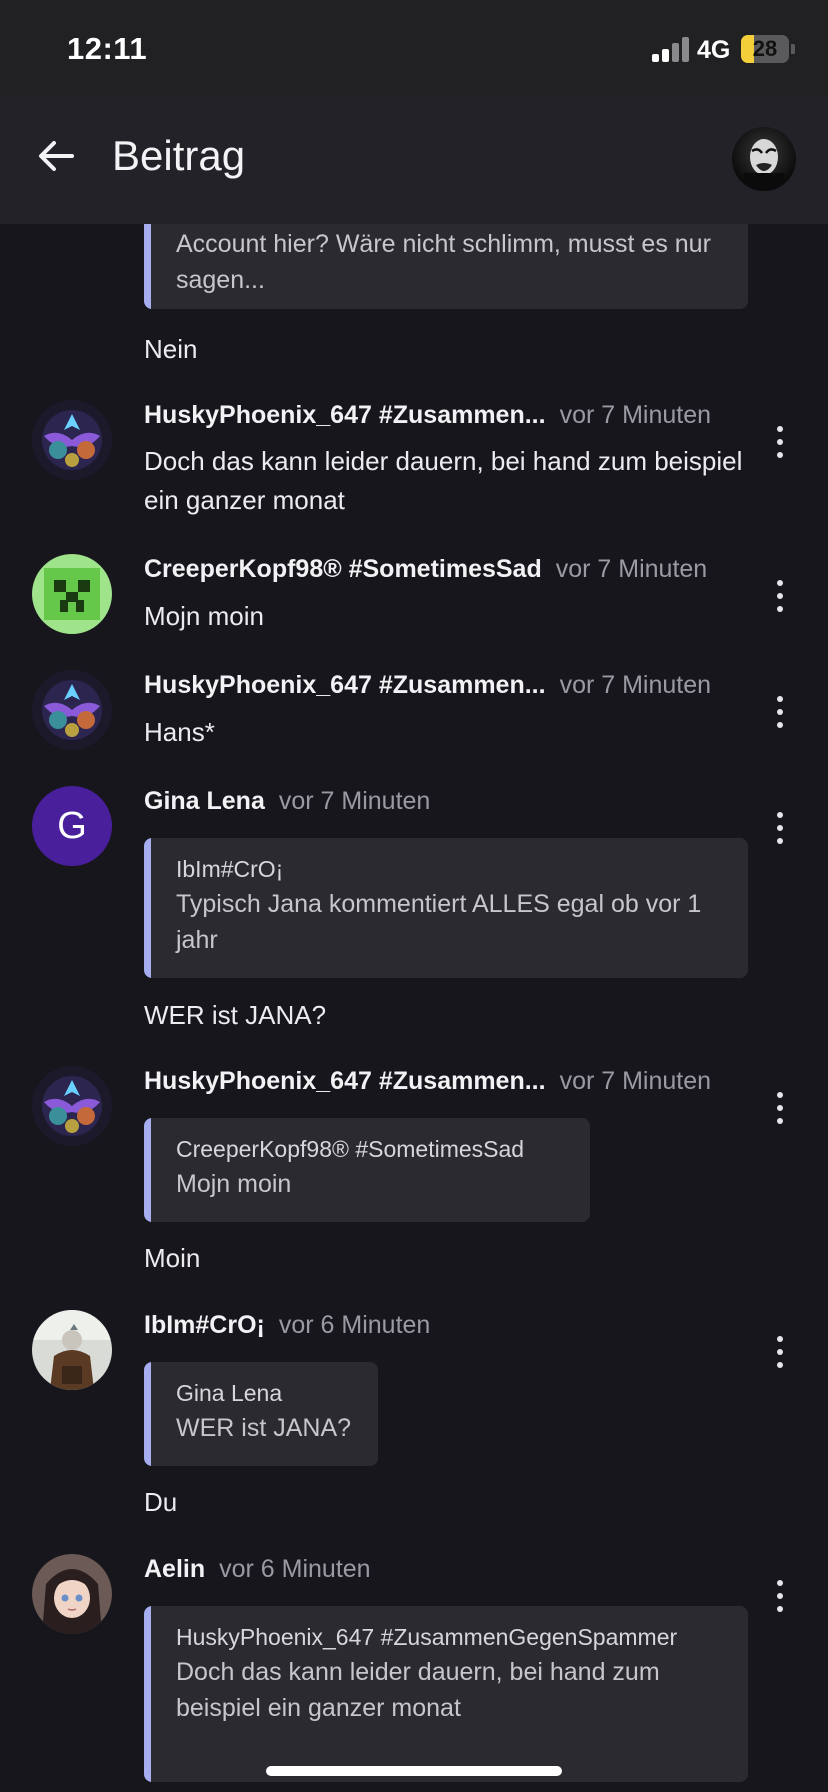  I want to click on arrow-left-icon, so click(56, 156).